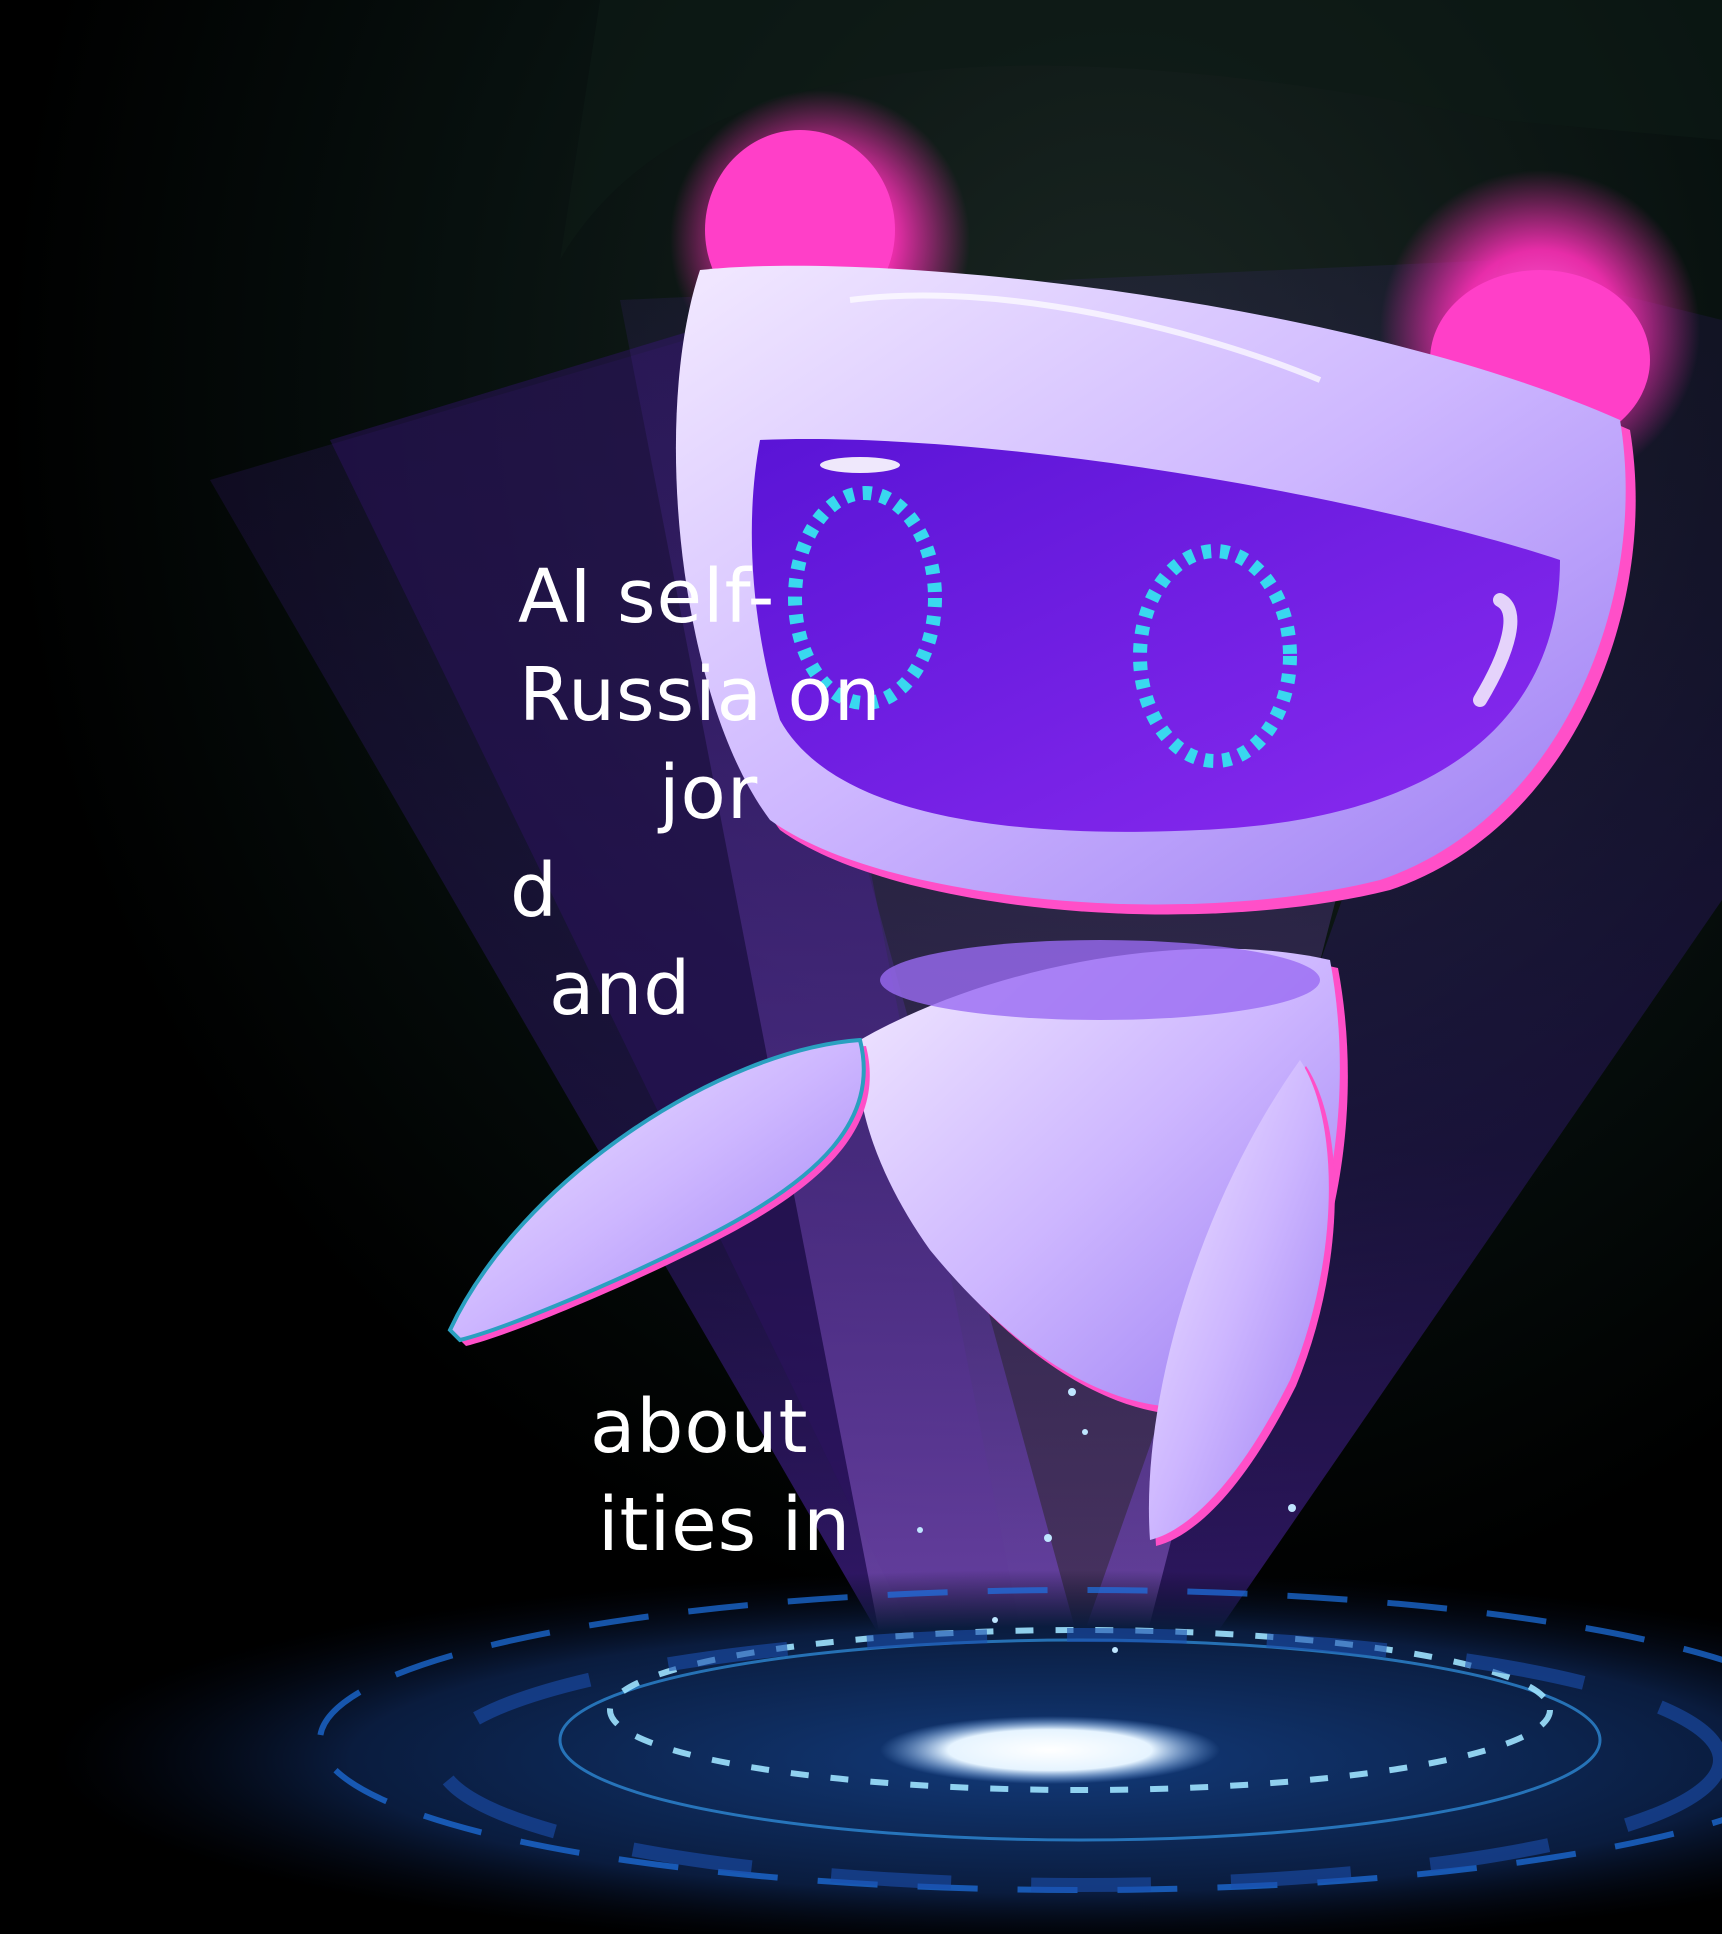 The width and height of the screenshot is (1722, 1934). What do you see at coordinates (725, 1525) in the screenshot?
I see `text-line: ities in` at bounding box center [725, 1525].